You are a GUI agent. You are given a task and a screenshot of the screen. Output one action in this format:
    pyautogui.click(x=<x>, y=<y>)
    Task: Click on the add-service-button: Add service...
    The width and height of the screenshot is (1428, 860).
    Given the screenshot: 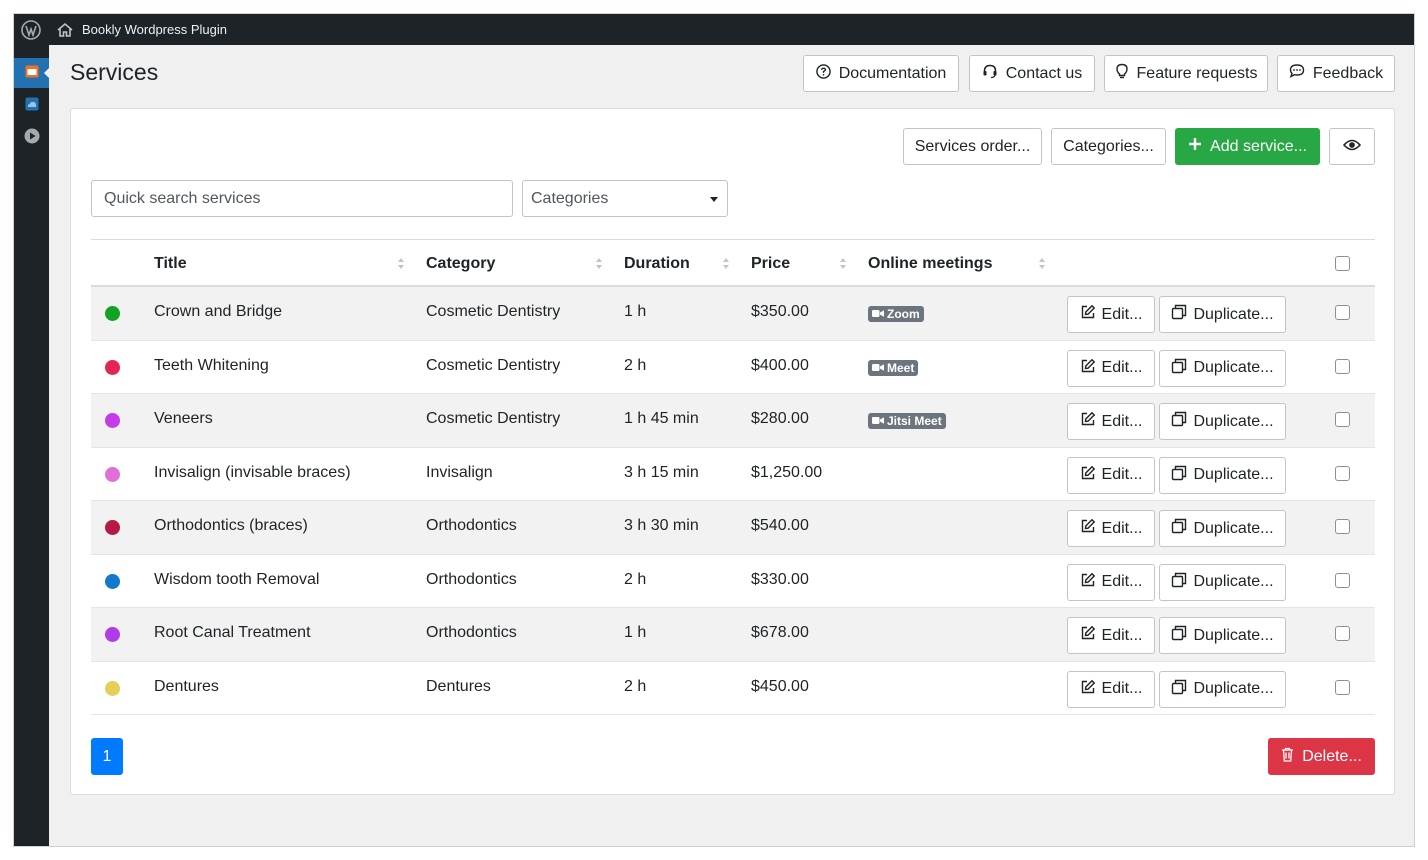 What is the action you would take?
    pyautogui.click(x=1247, y=146)
    